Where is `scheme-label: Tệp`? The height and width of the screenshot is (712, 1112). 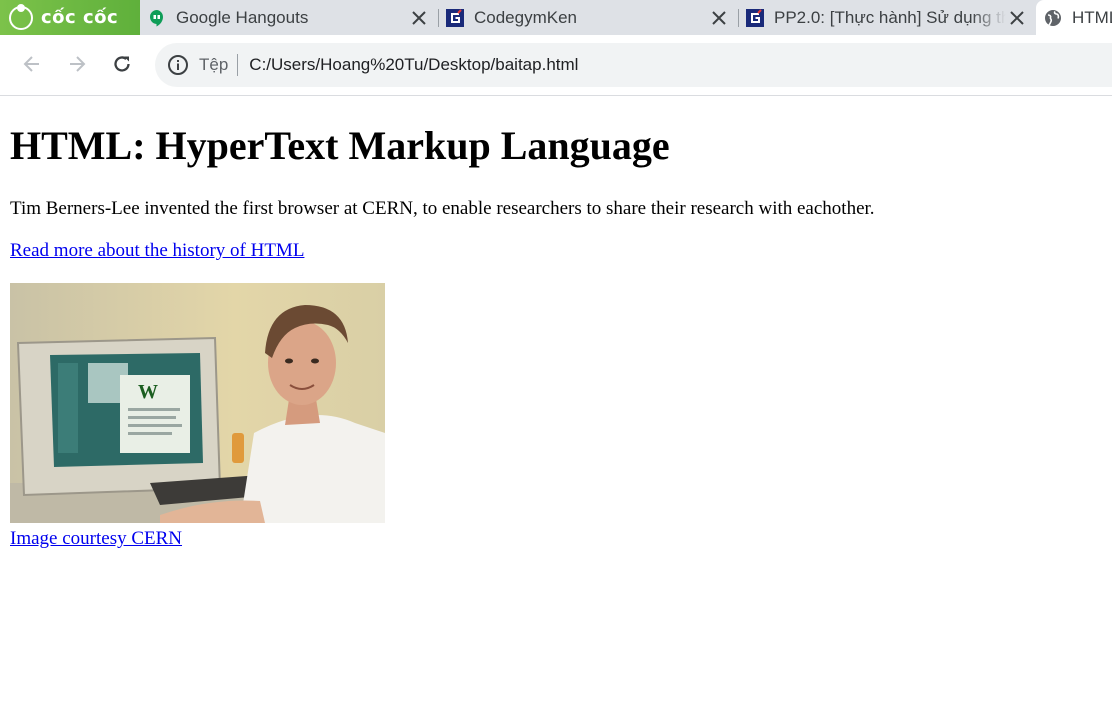
scheme-label: Tệp is located at coordinates (214, 64).